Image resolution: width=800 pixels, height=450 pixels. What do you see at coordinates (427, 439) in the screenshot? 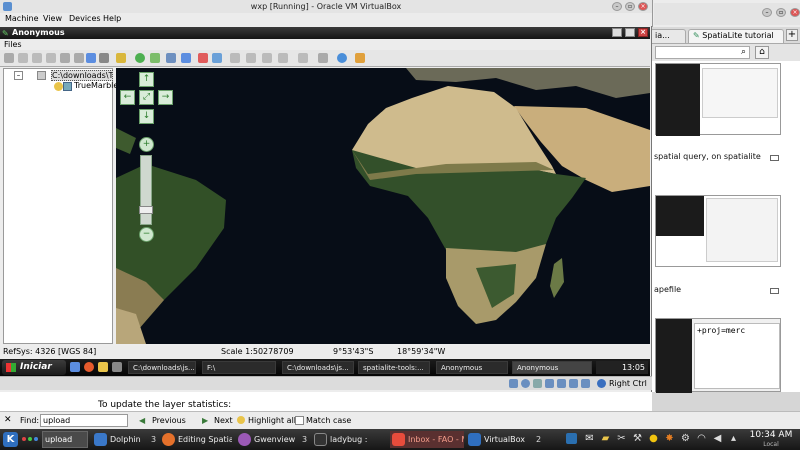
I see `task-mail: Inbox - FAO - M` at bounding box center [427, 439].